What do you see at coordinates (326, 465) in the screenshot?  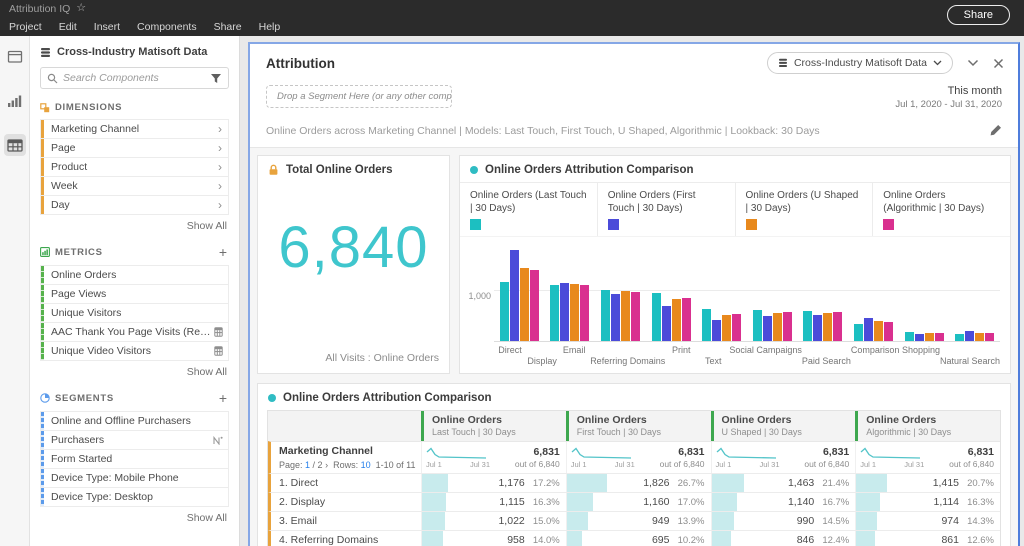 I see `next-page-chevron-icon: ›` at bounding box center [326, 465].